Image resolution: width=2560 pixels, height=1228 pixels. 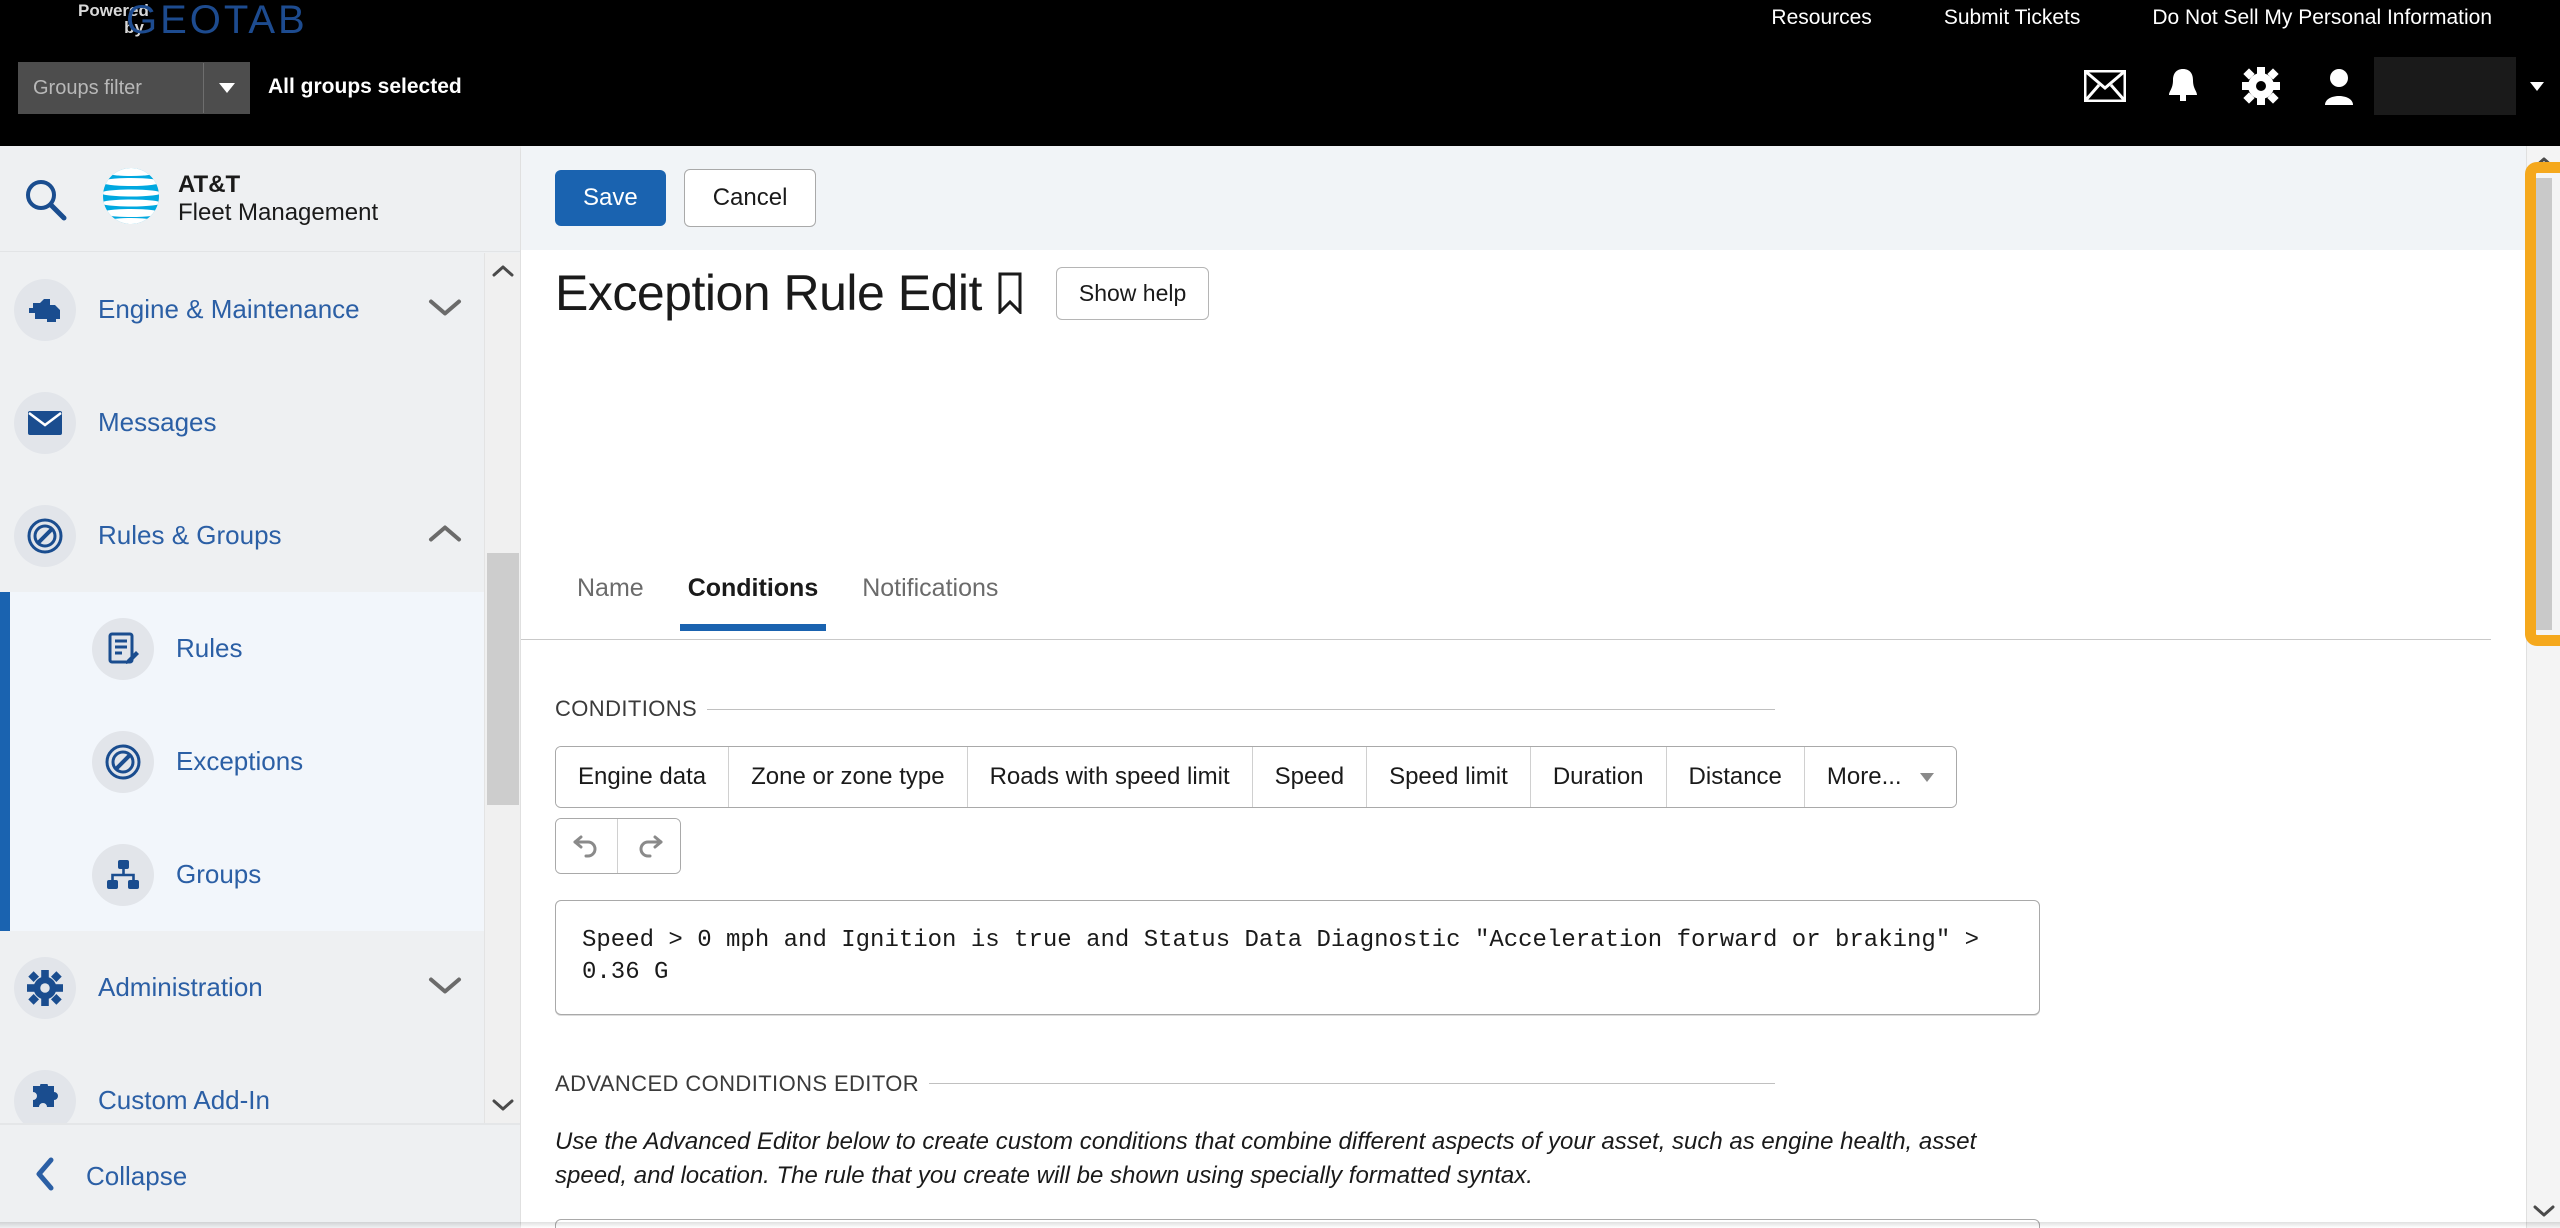 I want to click on tab-conditions: Conditions, so click(x=753, y=595).